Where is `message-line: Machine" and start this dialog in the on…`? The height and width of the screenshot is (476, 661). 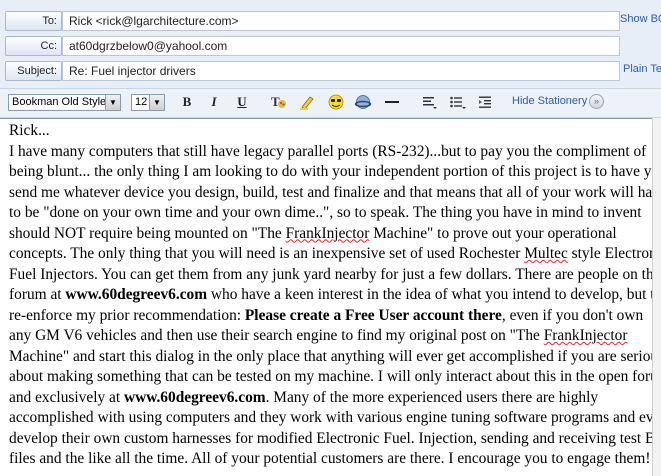
message-line: Machine" and start this dialog in the on… is located at coordinates (335, 357).